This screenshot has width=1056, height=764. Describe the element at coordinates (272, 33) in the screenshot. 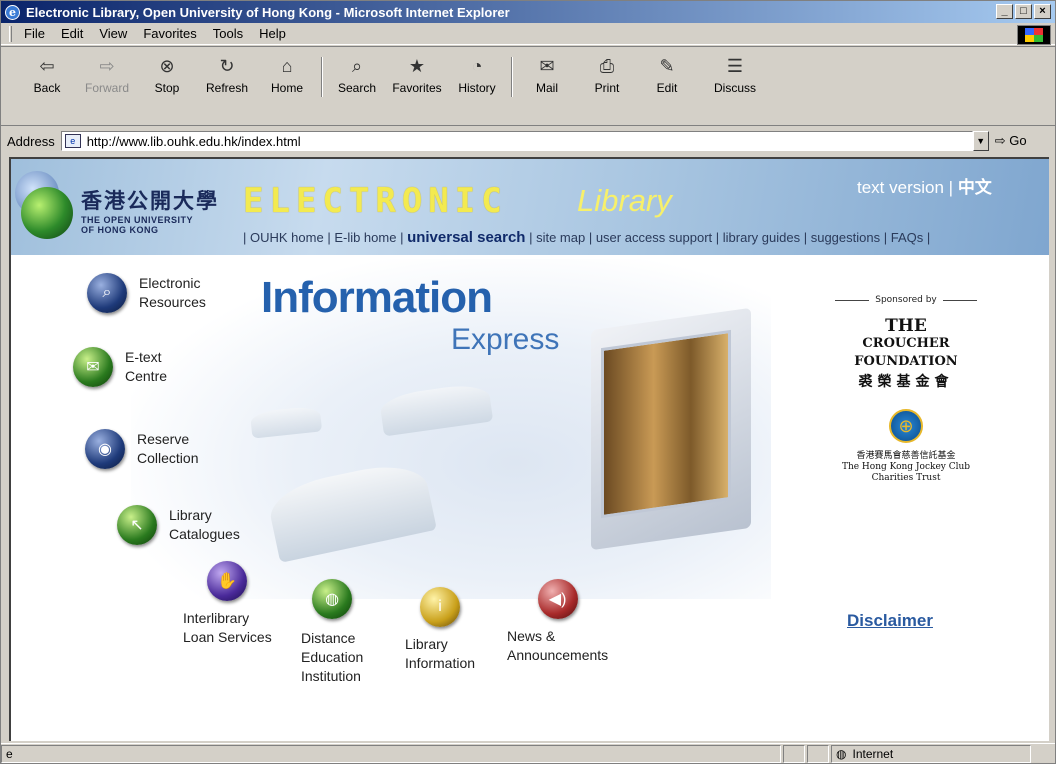

I see `menu-help: Help` at that location.